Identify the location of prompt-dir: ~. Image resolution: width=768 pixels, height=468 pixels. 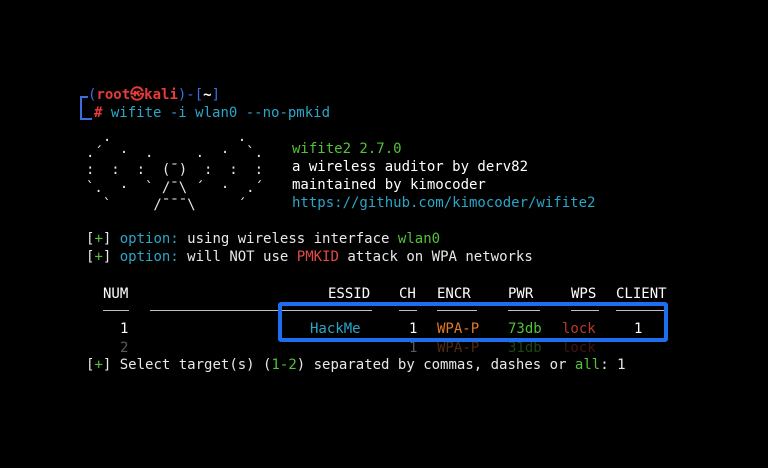
(207, 95).